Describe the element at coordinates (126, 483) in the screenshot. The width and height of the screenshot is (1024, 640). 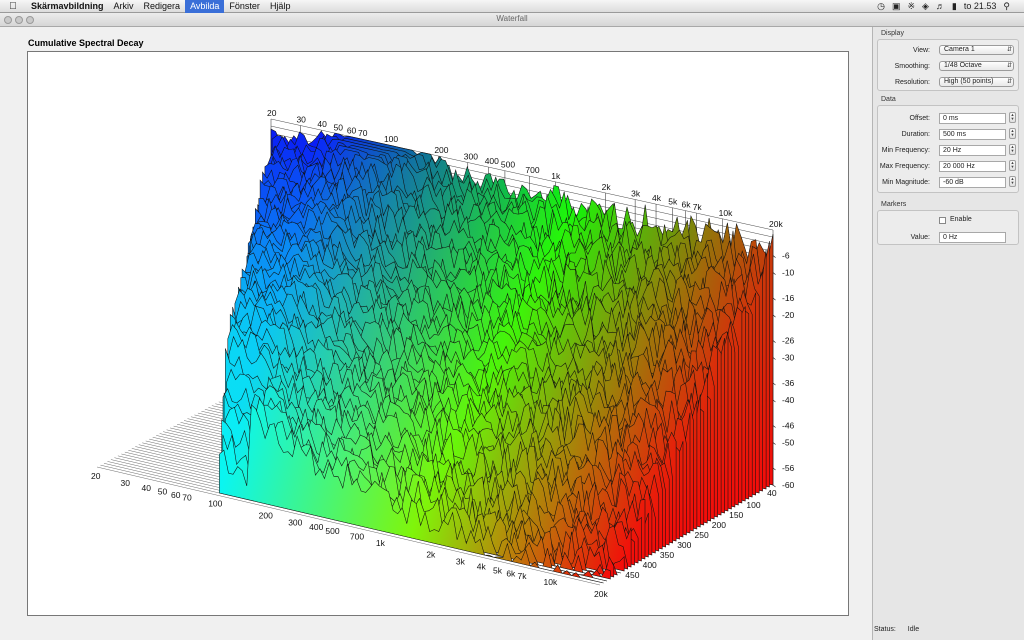
I see `front-freq-tick-label: 30` at that location.